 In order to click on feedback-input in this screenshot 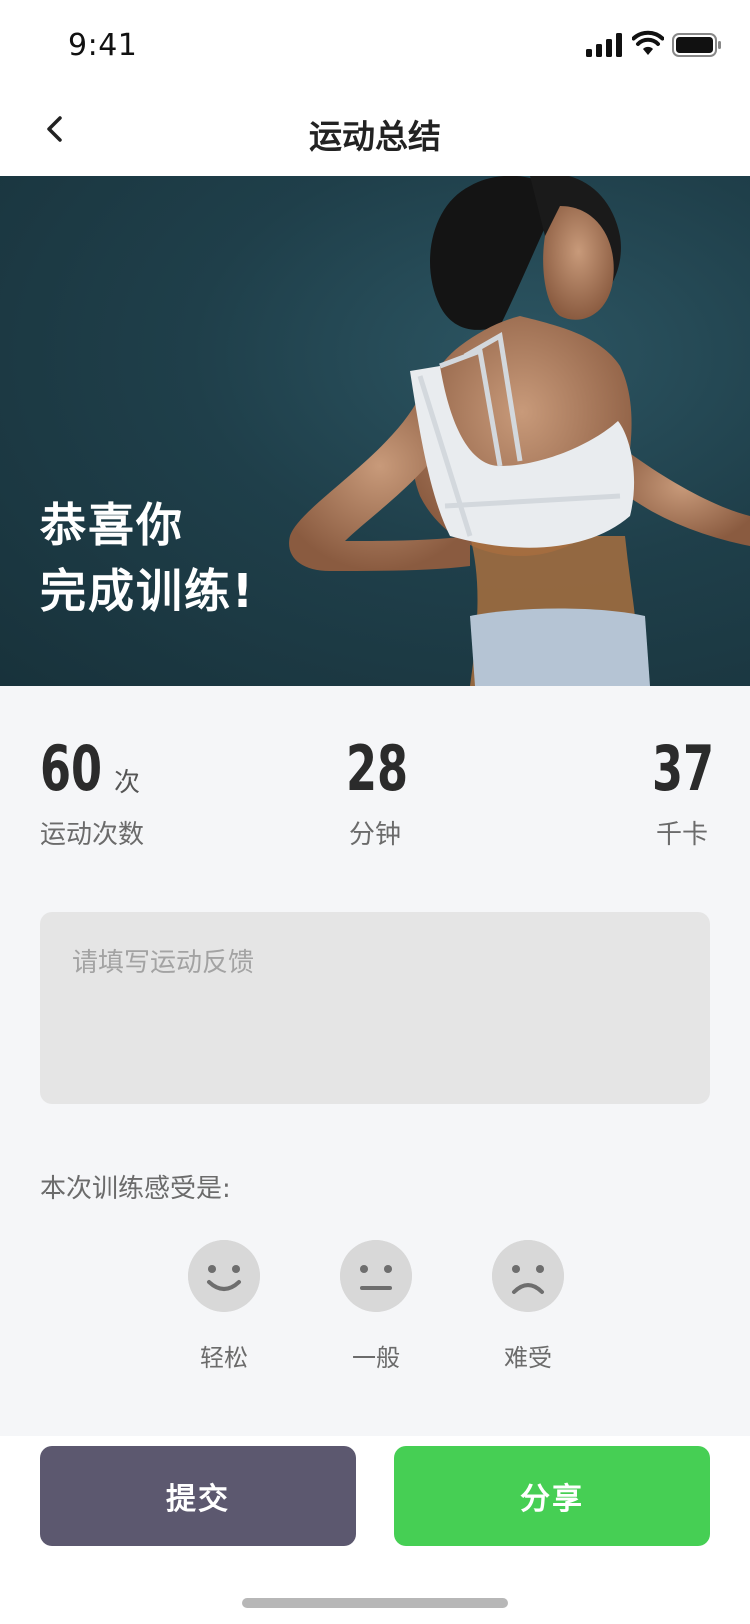, I will do `click(375, 1012)`.